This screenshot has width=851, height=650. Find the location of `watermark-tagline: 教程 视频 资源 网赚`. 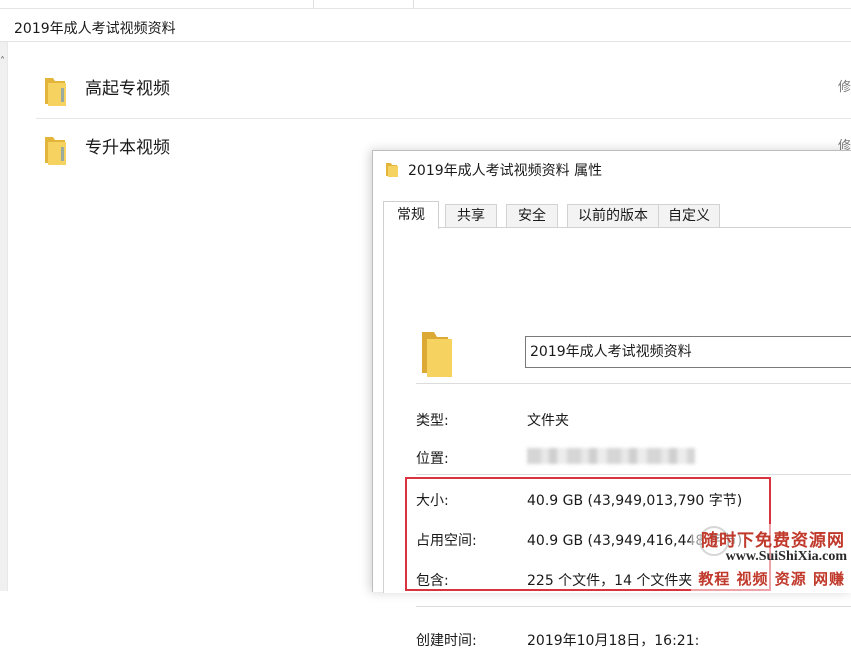

watermark-tagline: 教程 视频 资源 网赚 is located at coordinates (771, 579).